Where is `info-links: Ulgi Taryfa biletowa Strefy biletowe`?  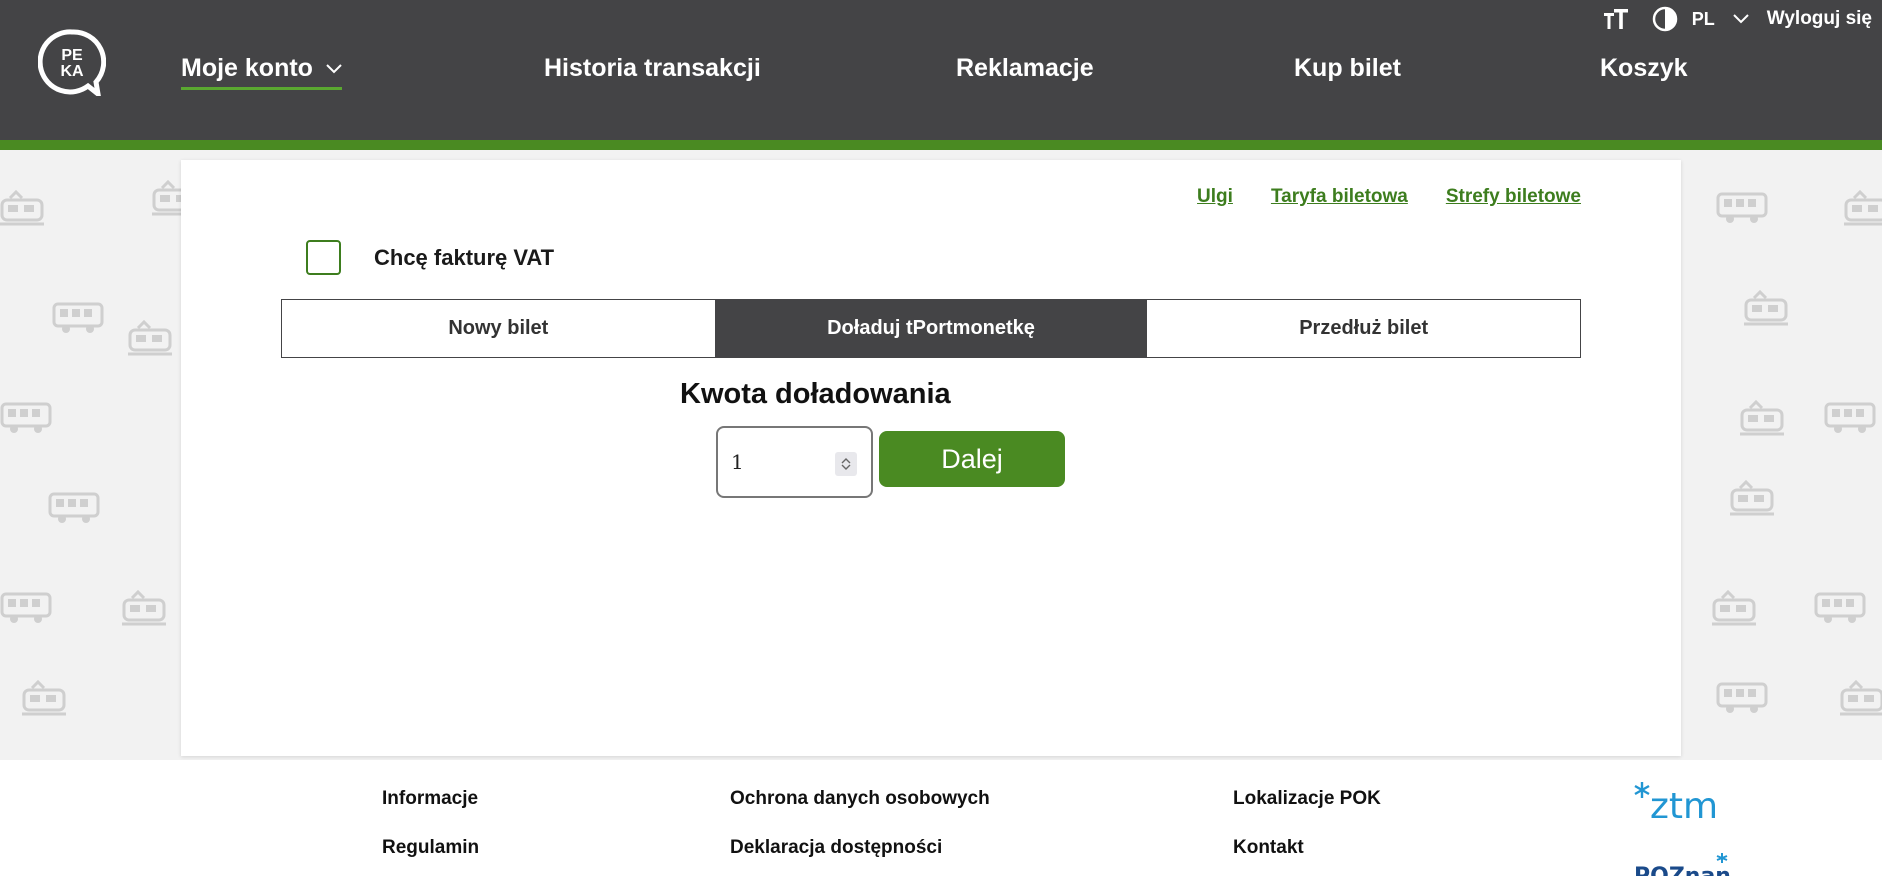 info-links: Ulgi Taryfa biletowa Strefy biletowe is located at coordinates (1389, 197).